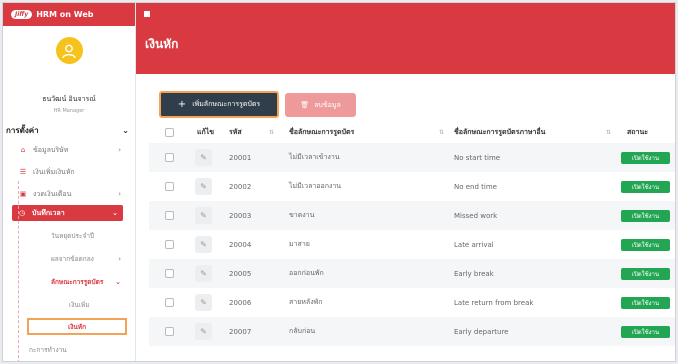 This screenshot has width=678, height=364. I want to click on cell-name-other: Early break, so click(474, 273).